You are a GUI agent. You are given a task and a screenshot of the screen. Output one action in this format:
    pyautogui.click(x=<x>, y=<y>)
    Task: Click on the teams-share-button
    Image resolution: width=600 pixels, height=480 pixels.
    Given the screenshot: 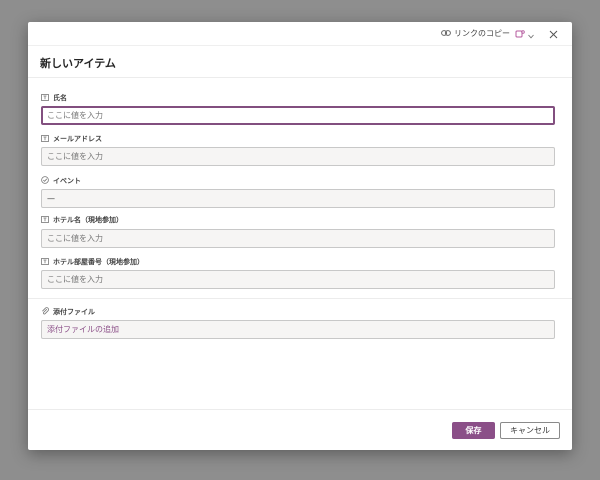 What is the action you would take?
    pyautogui.click(x=524, y=33)
    